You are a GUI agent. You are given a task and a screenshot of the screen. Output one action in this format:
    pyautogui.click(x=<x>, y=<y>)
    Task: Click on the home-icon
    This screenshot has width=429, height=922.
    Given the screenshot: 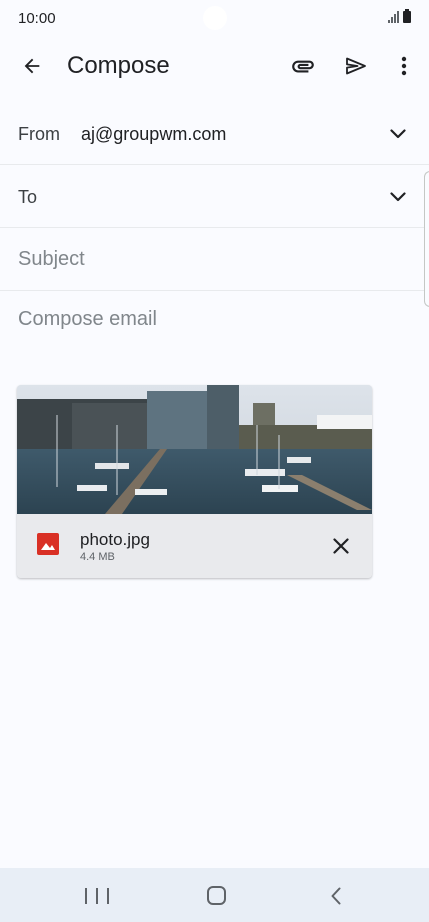 What is the action you would take?
    pyautogui.click(x=216, y=895)
    